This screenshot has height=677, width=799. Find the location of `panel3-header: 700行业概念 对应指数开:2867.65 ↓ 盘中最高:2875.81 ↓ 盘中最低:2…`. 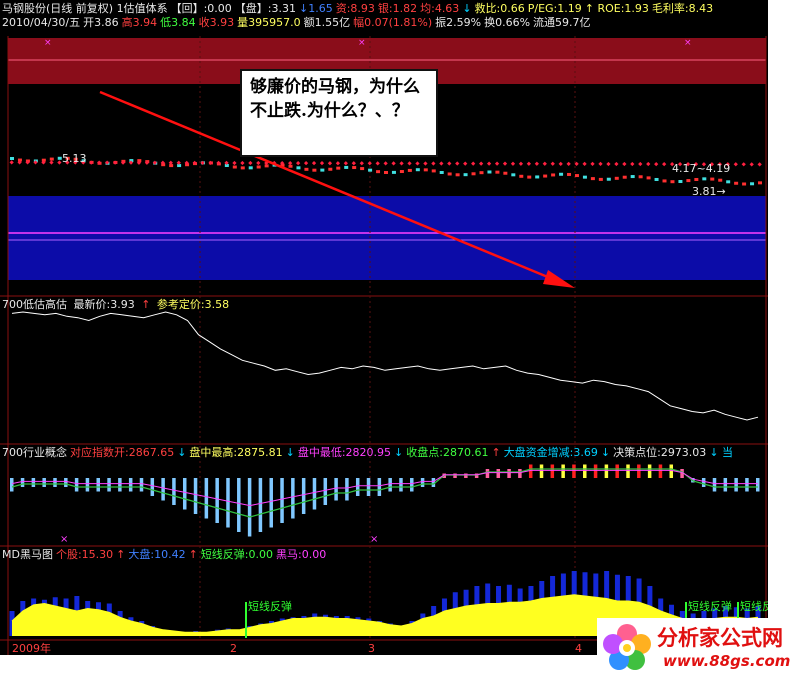

panel3-header: 700行业概念 对应指数开:2867.65 ↓ 盘中最高:2875.81 ↓ 盘中最低:2… is located at coordinates (369, 452).